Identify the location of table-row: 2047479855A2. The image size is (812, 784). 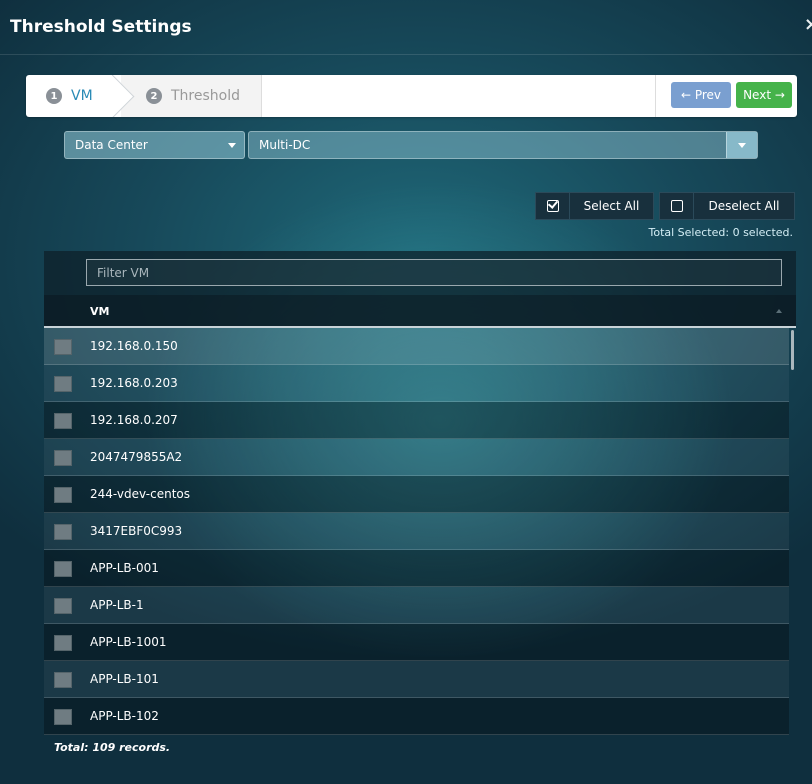
(416, 457).